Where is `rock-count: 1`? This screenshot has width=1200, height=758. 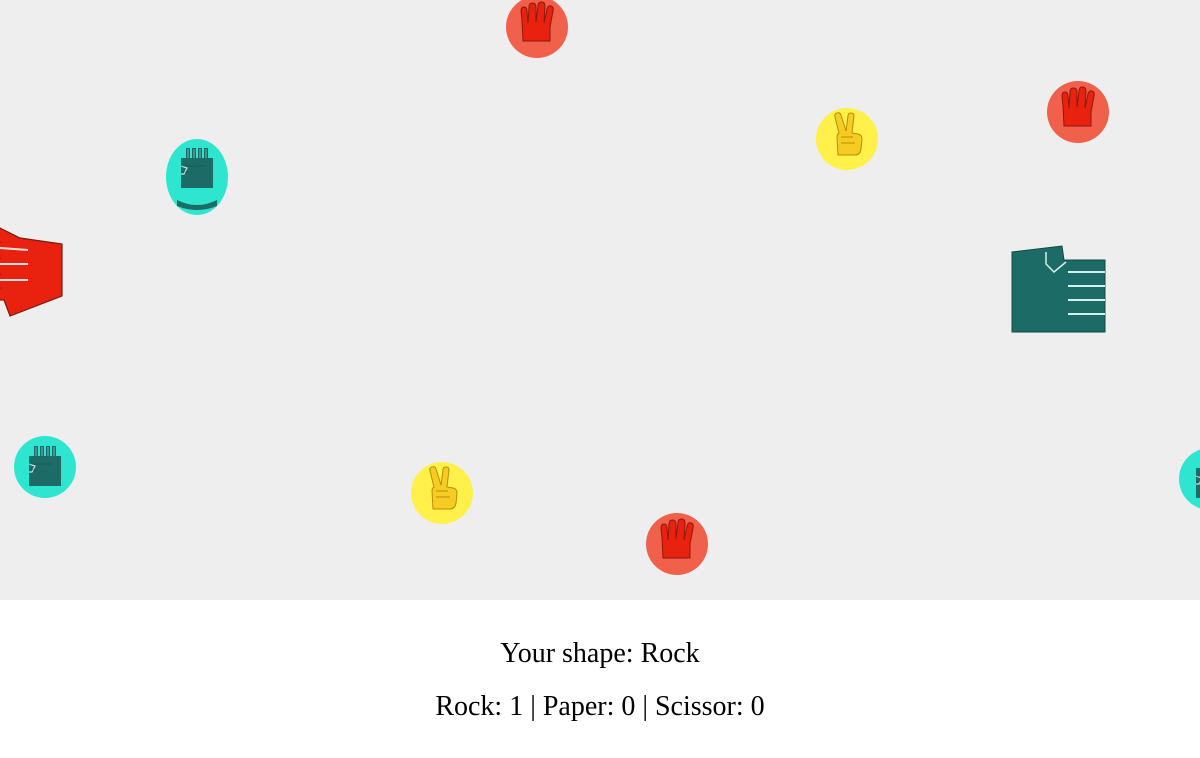
rock-count: 1 is located at coordinates (516, 706).